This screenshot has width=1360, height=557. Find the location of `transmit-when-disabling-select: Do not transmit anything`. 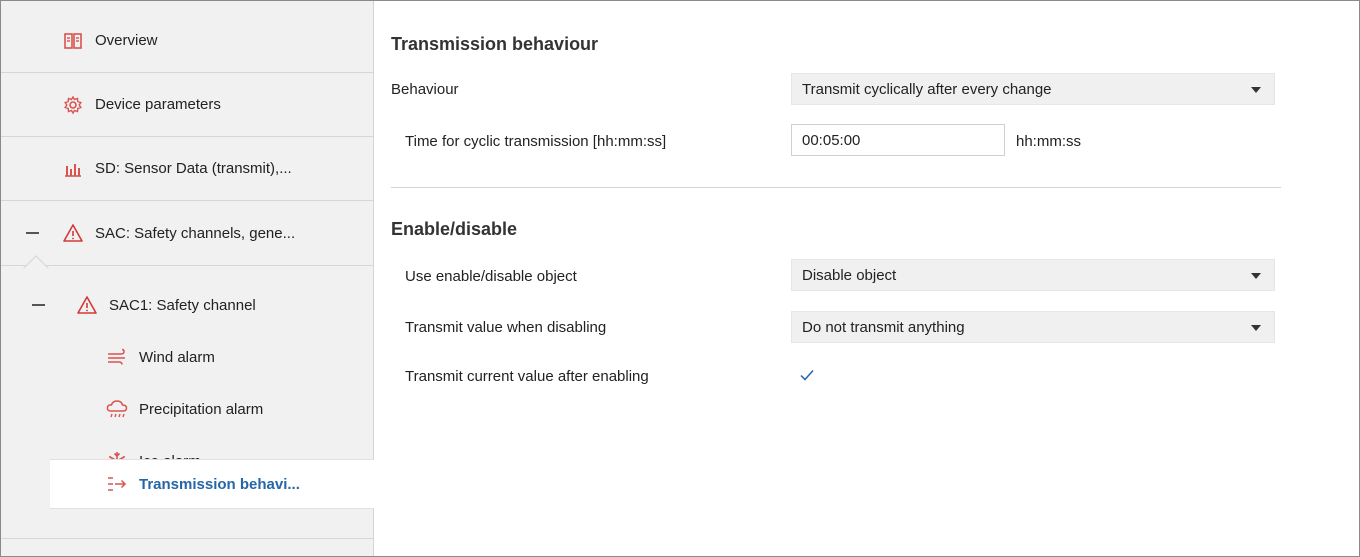

transmit-when-disabling-select: Do not transmit anything is located at coordinates (1033, 327).